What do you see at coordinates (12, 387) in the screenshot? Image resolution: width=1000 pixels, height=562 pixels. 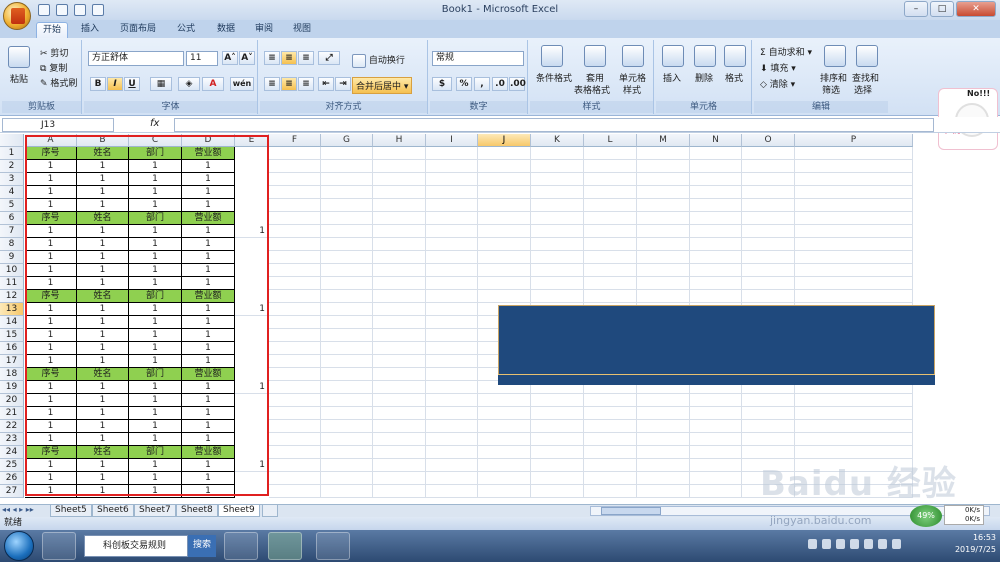 I see `row-header-19: 19` at bounding box center [12, 387].